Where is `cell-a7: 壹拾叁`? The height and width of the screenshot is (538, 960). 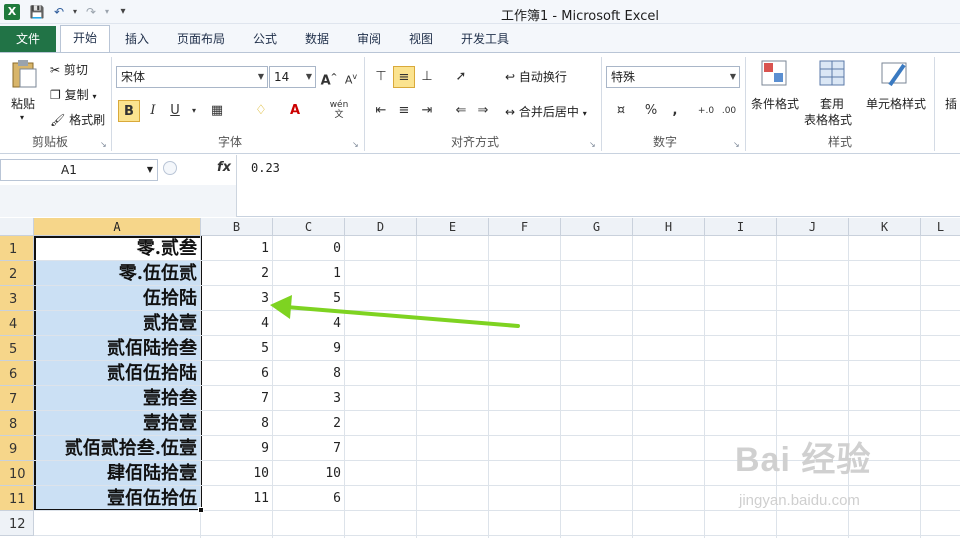 cell-a7: 壹拾叁 is located at coordinates (118, 398).